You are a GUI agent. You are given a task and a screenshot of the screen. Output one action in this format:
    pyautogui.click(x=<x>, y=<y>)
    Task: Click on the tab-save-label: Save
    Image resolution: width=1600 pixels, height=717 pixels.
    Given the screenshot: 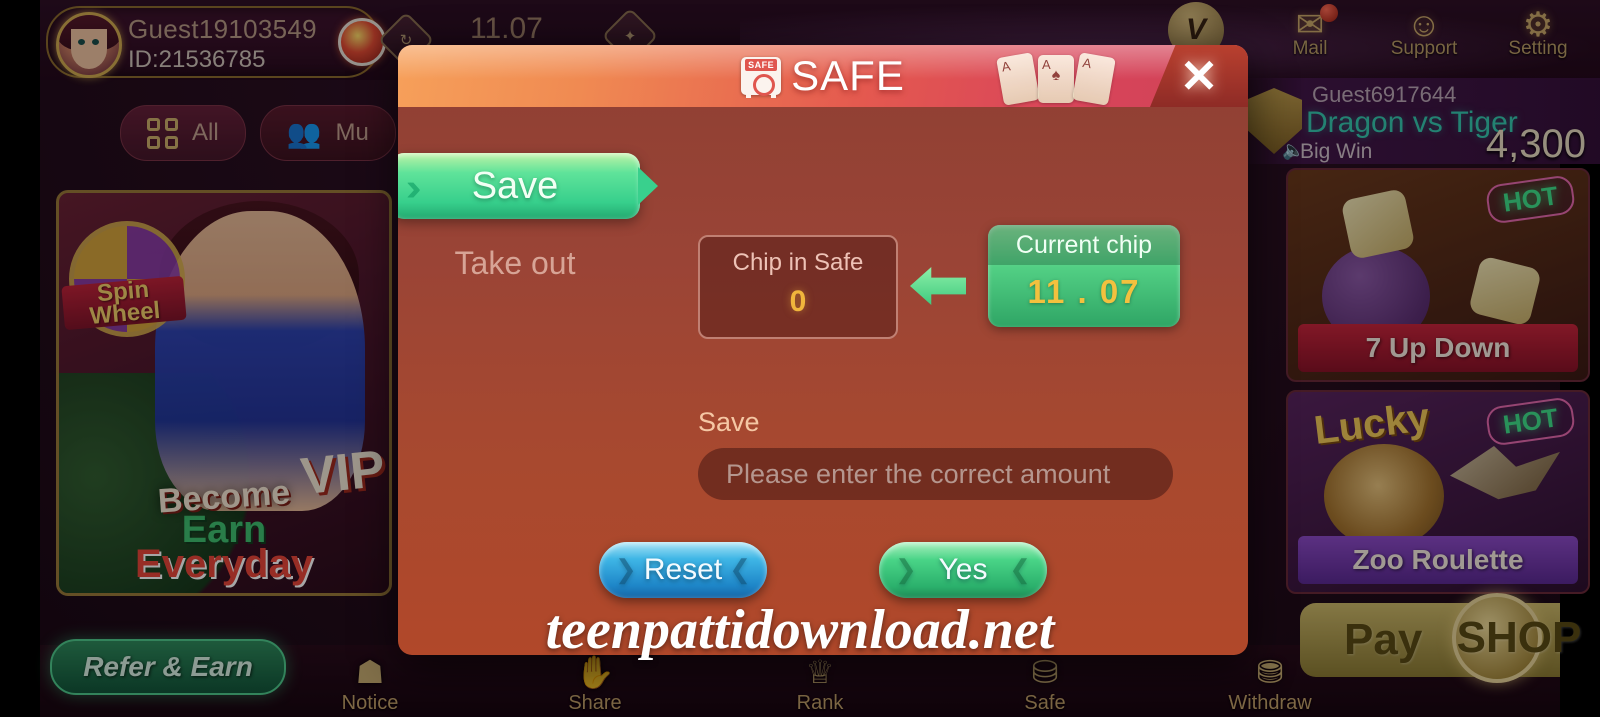 What is the action you would take?
    pyautogui.click(x=515, y=185)
    